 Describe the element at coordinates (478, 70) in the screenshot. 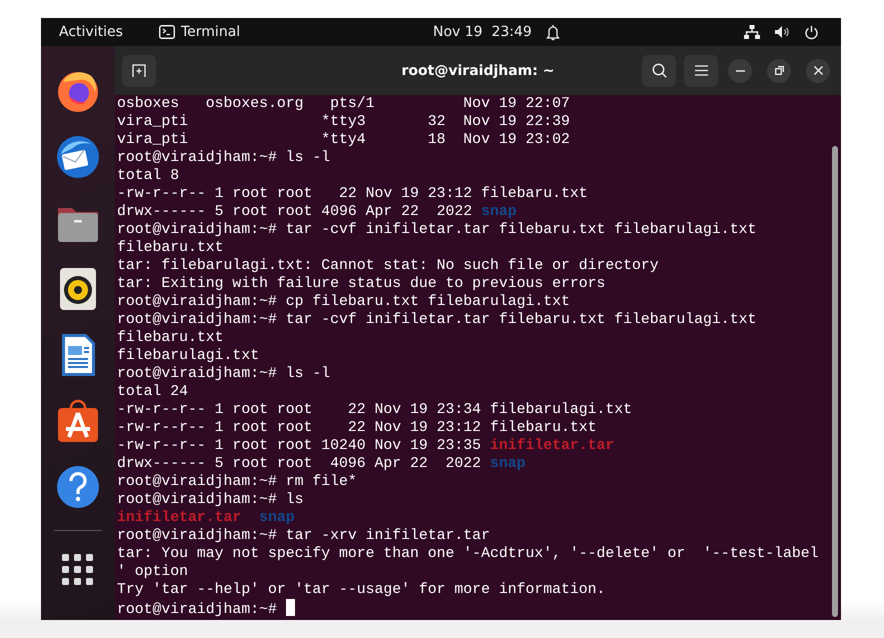

I see `window-title: root@viraidjham: ~` at that location.